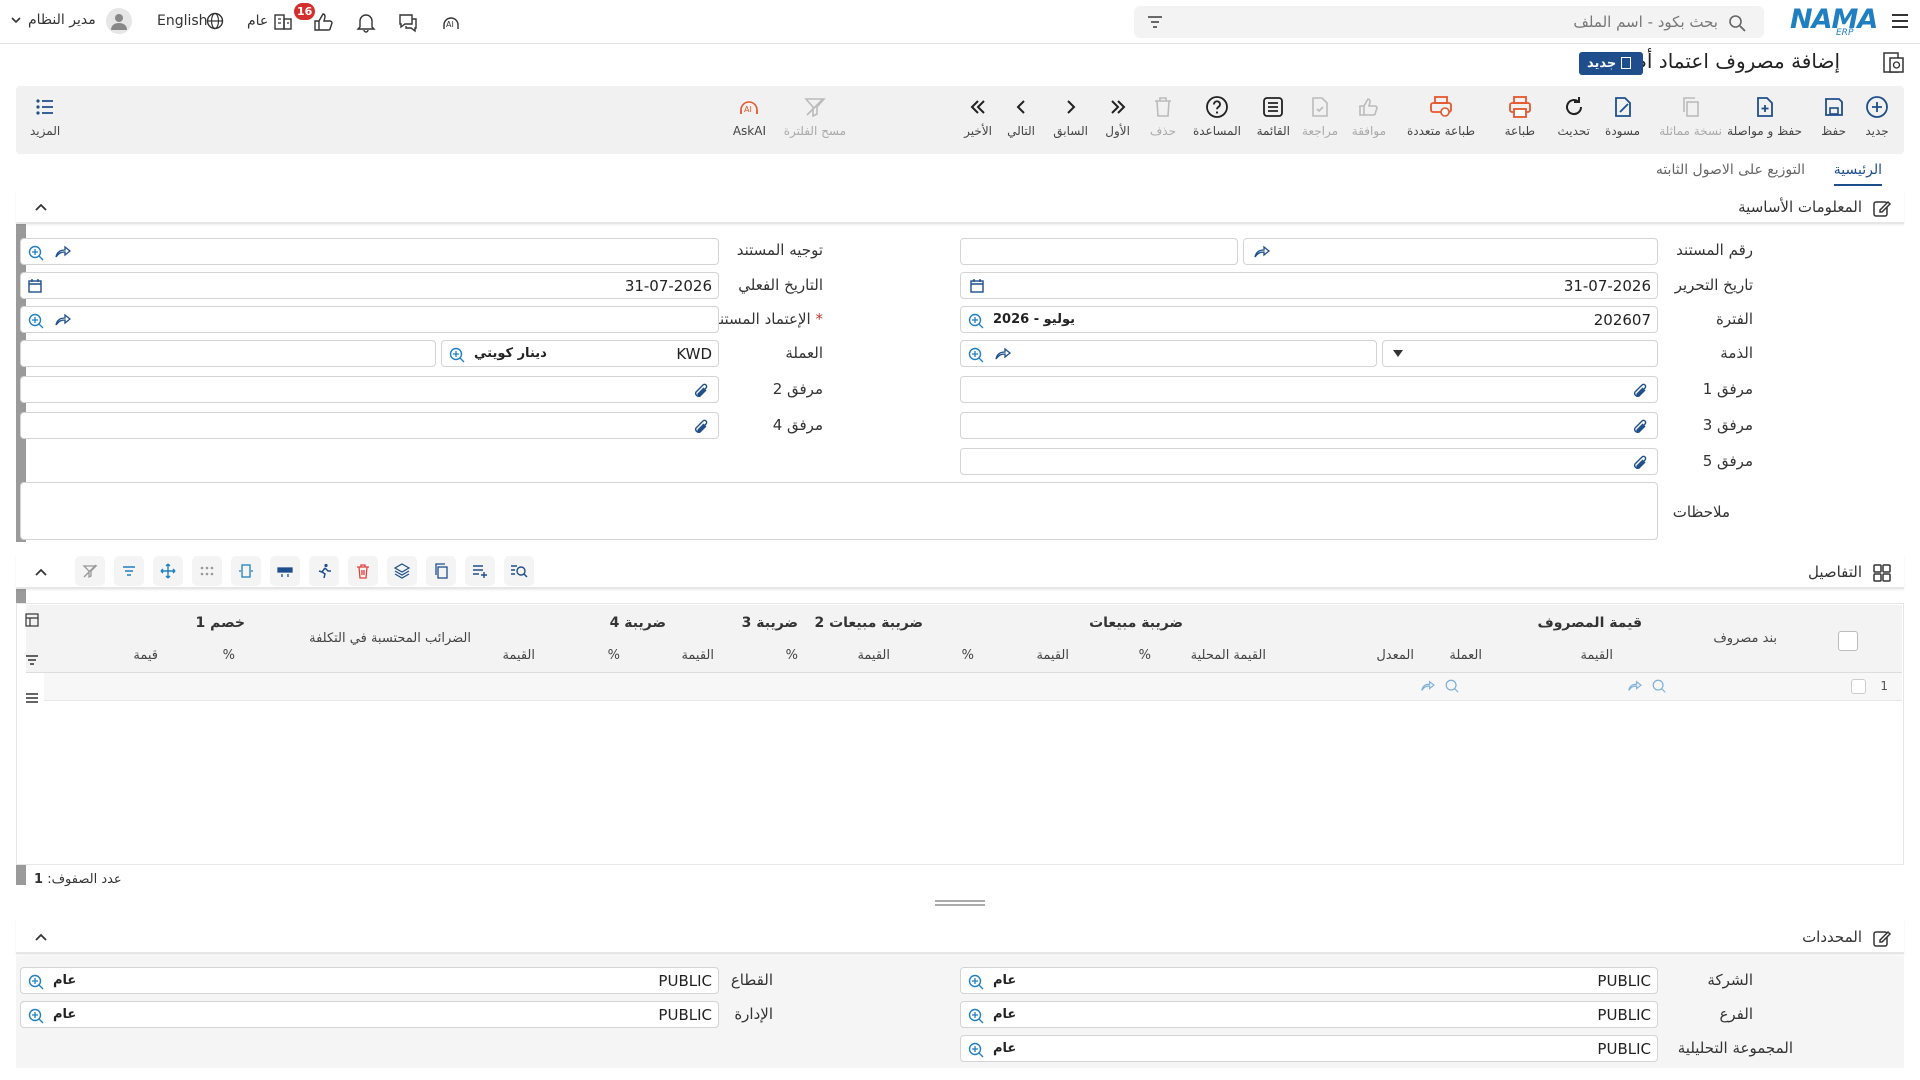  Describe the element at coordinates (1070, 116) in the screenshot. I see `previous-button: السابق` at that location.